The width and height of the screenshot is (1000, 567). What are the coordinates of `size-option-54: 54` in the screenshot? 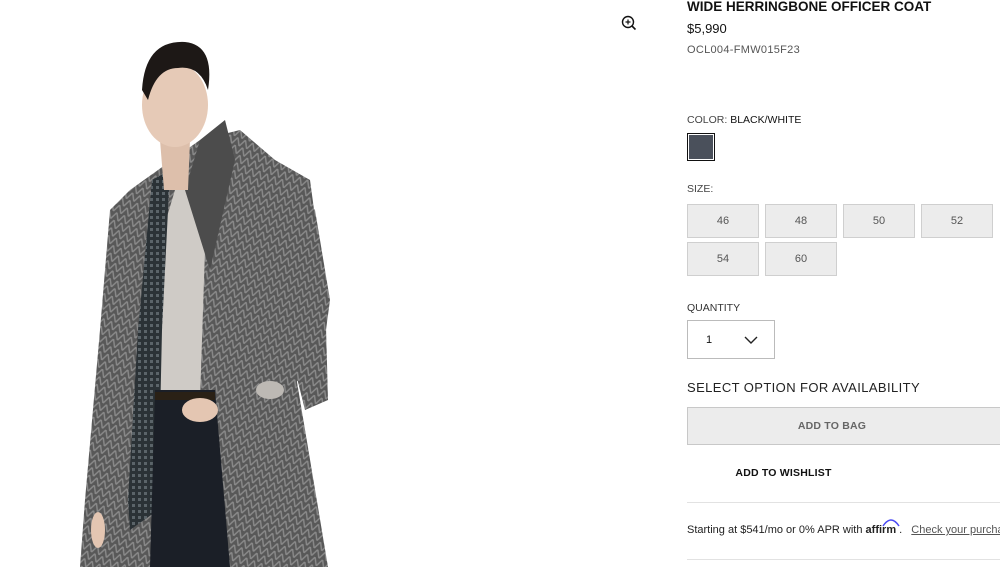 It's located at (723, 259).